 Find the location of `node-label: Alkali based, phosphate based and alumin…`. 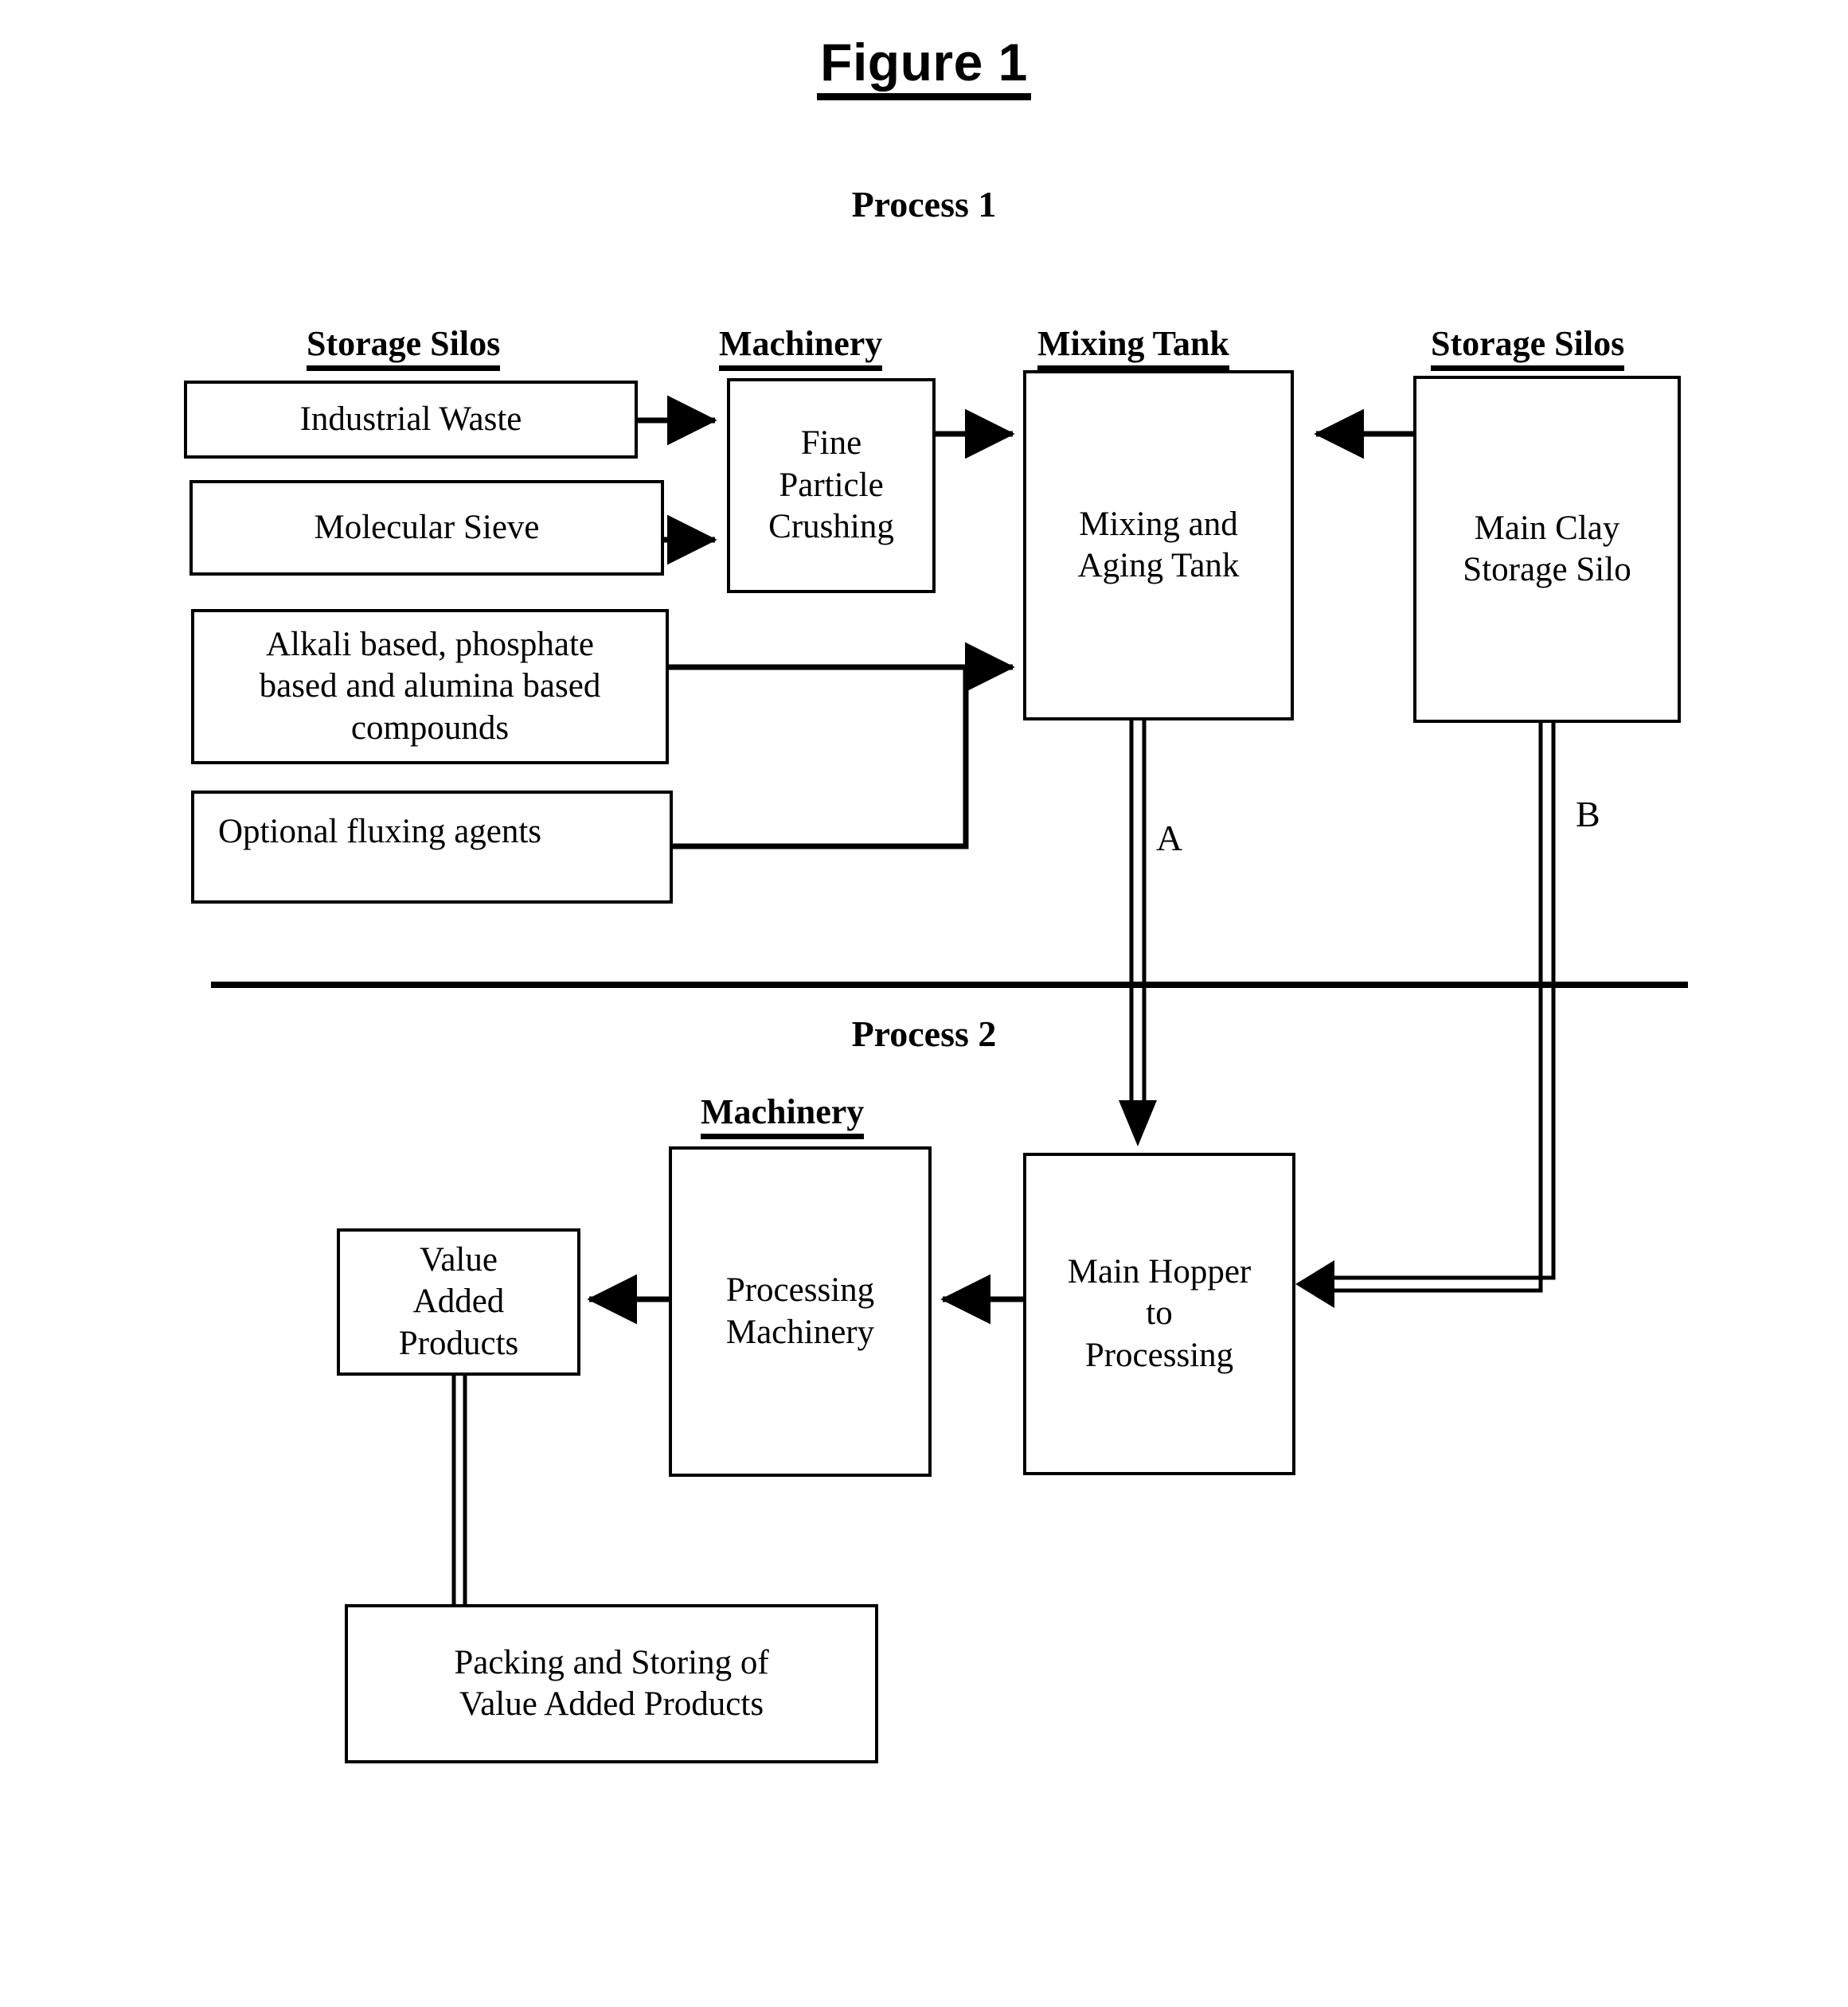

node-label: Alkali based, phosphate based and alumin… is located at coordinates (430, 686).